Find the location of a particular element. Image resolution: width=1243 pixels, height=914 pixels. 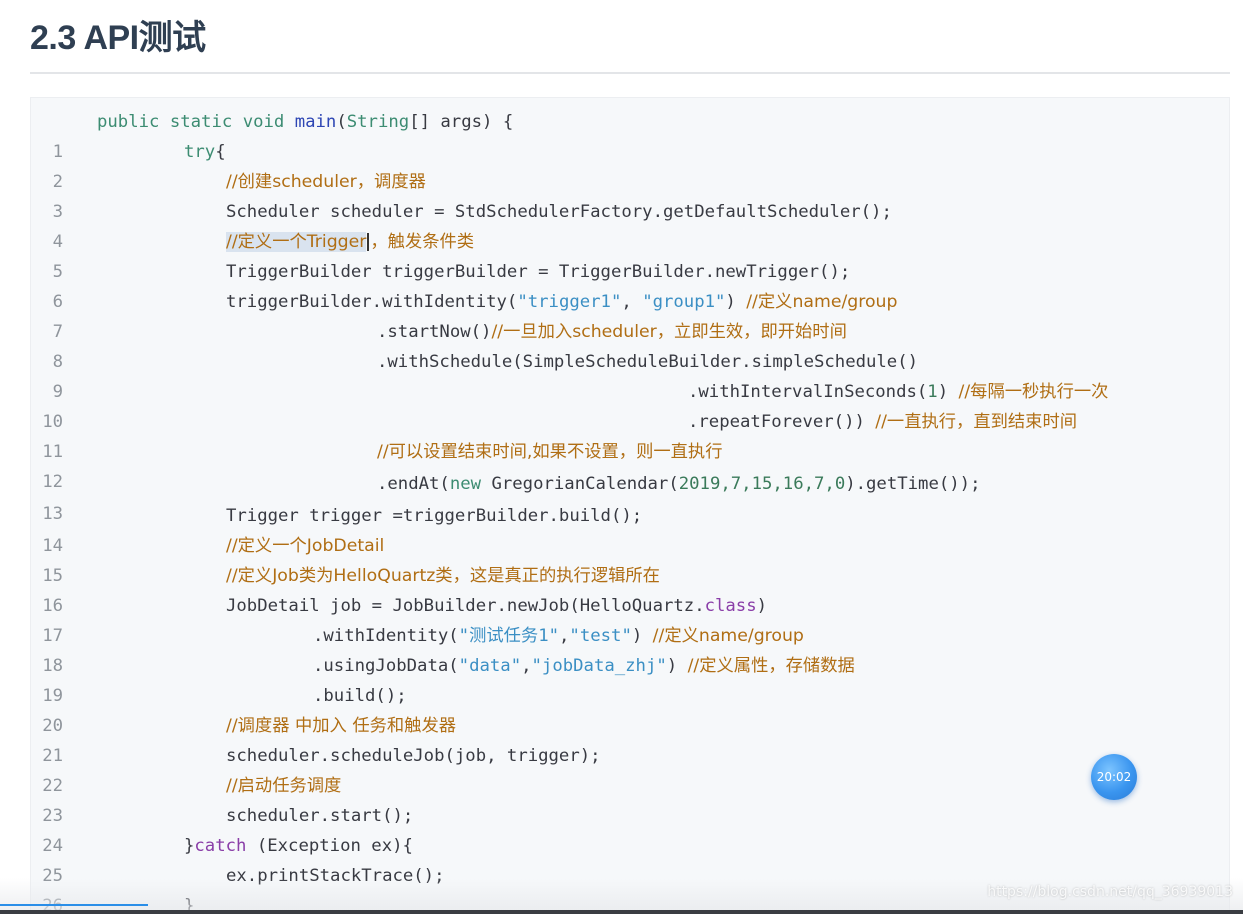

code-line: 3 //创建scheduler，调度器 is located at coordinates (630, 194).